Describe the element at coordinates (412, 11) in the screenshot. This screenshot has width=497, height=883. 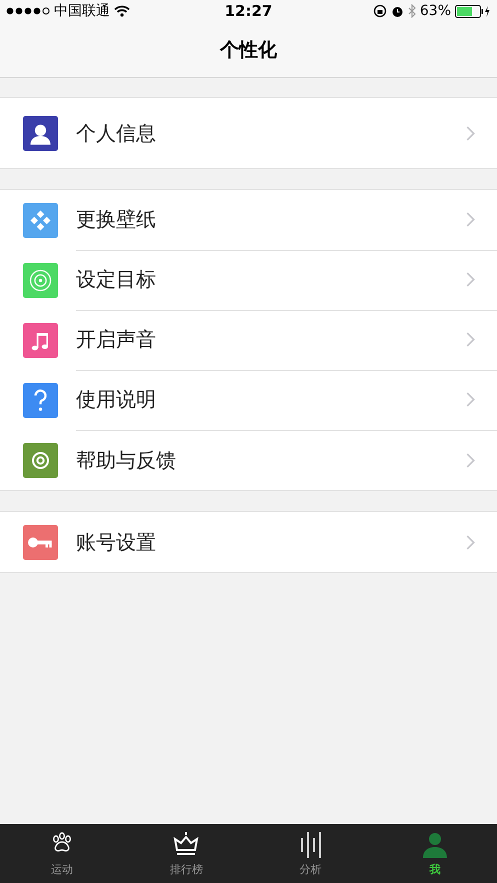
I see `bluetooth-icon` at that location.